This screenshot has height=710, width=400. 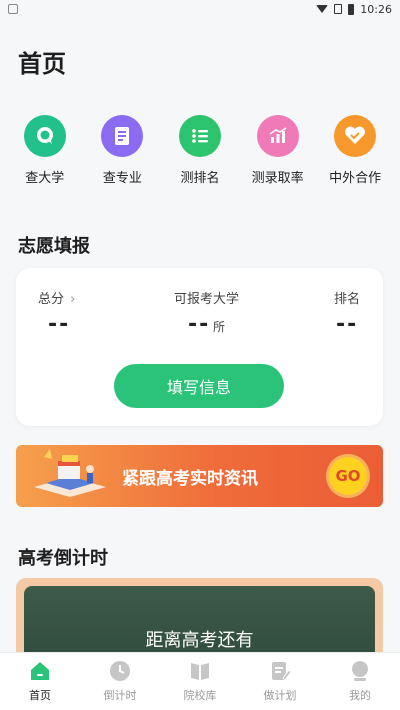 What do you see at coordinates (63, 558) in the screenshot?
I see `countdown-section-title: 高考倒计时` at bounding box center [63, 558].